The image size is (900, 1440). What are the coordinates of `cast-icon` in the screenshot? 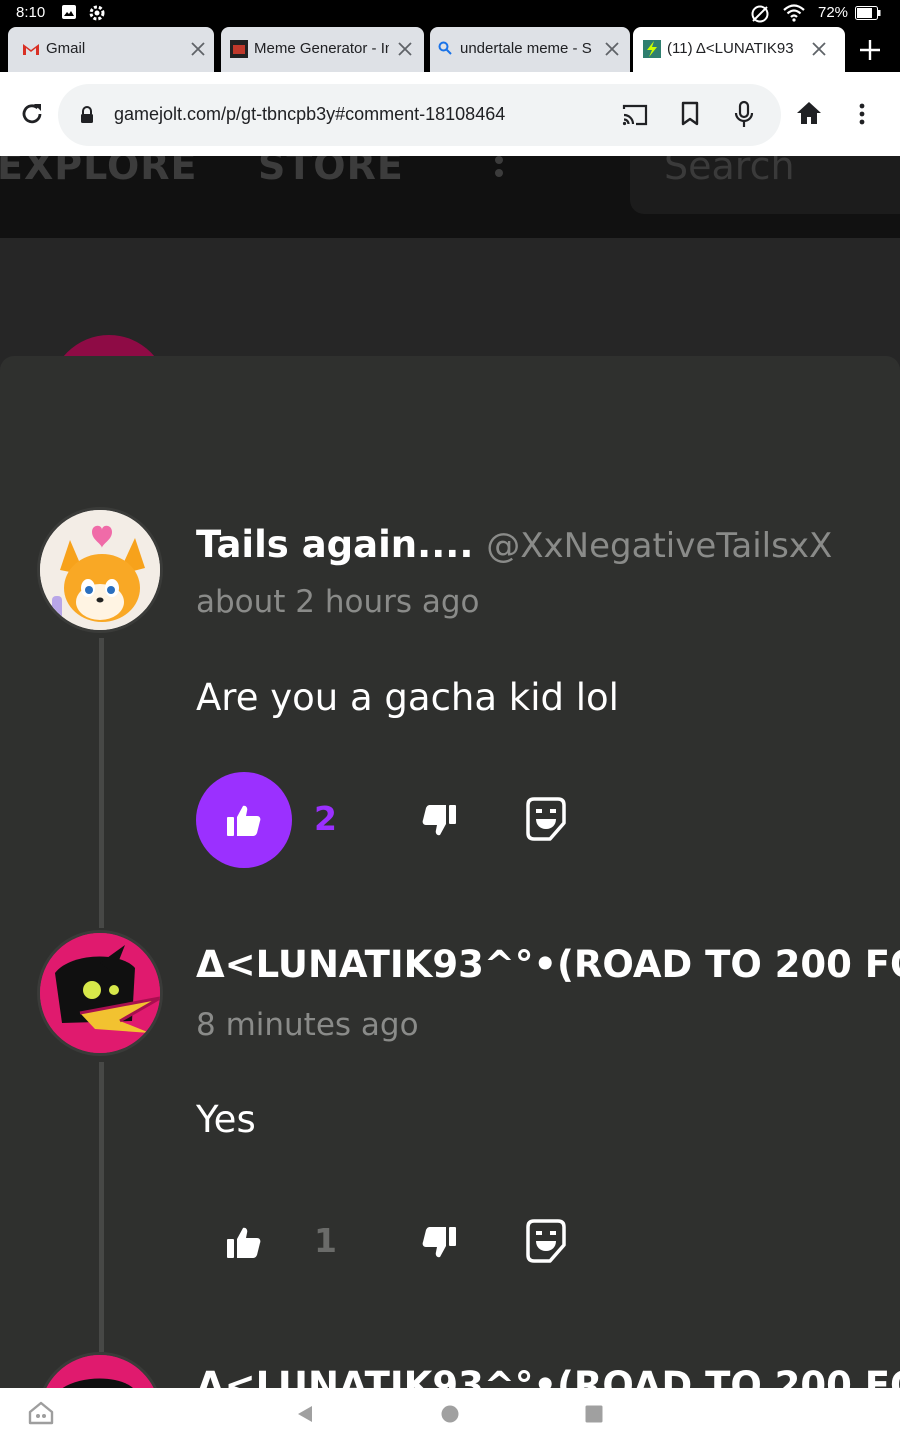 It's located at (635, 115).